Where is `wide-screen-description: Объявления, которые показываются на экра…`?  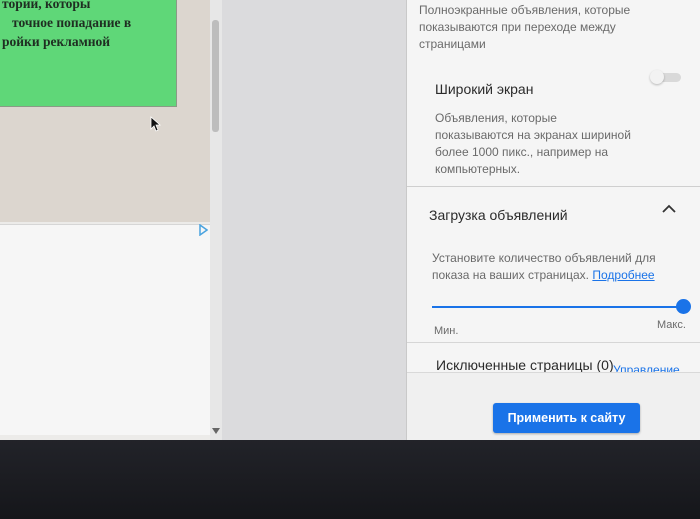
wide-screen-description: Объявления, которые показываются на экра… is located at coordinates (533, 143).